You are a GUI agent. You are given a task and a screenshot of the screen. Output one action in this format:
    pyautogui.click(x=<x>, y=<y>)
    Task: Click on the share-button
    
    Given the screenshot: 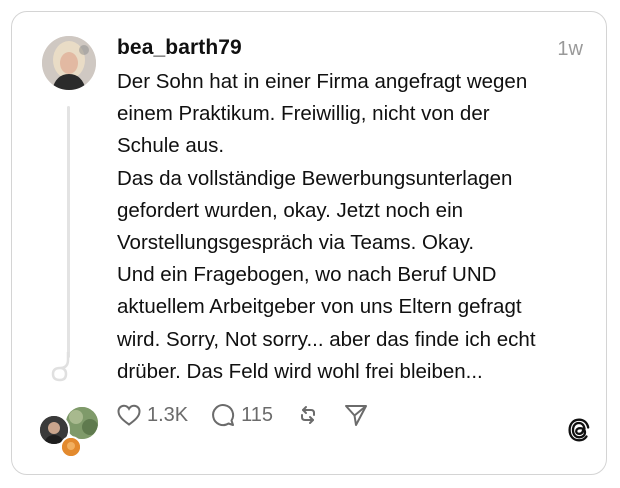 What is the action you would take?
    pyautogui.click(x=356, y=415)
    